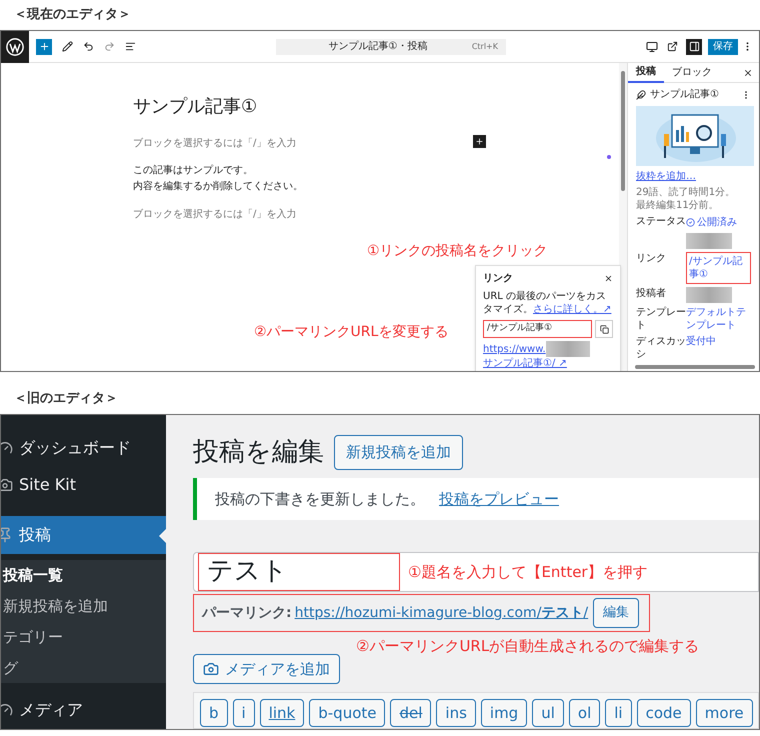 The image size is (760, 736). I want to click on quicktag-button: i, so click(243, 712).